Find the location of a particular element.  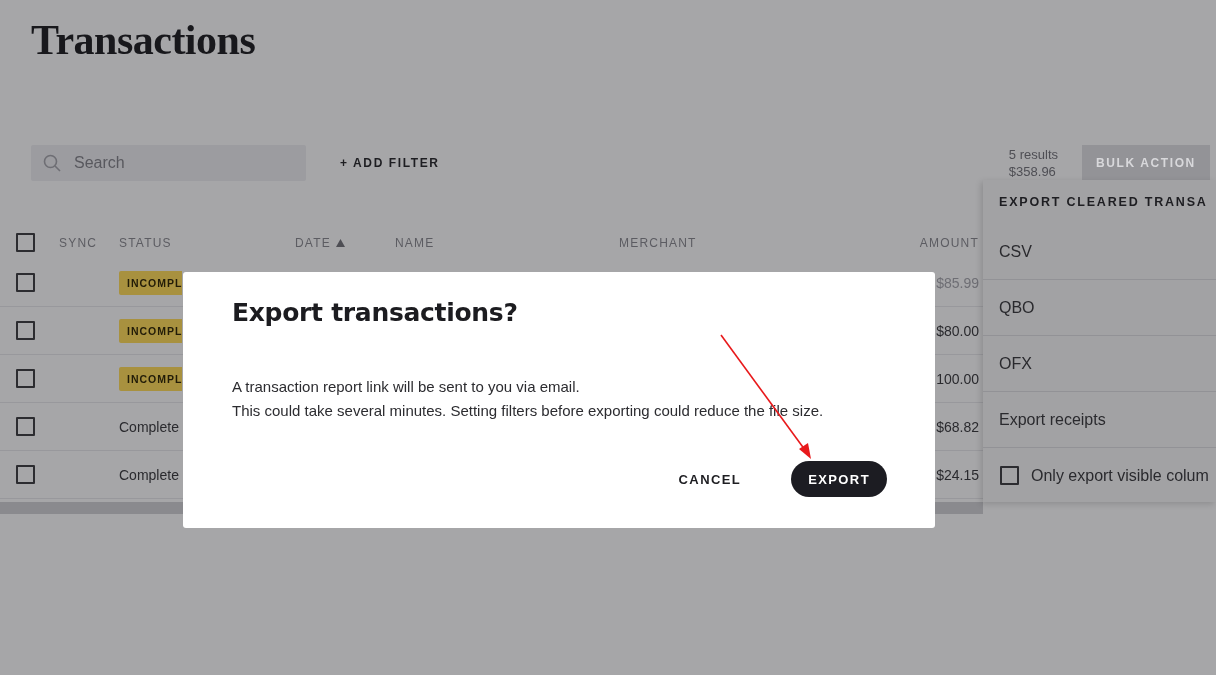

menu-item: OFX is located at coordinates (1099, 364).